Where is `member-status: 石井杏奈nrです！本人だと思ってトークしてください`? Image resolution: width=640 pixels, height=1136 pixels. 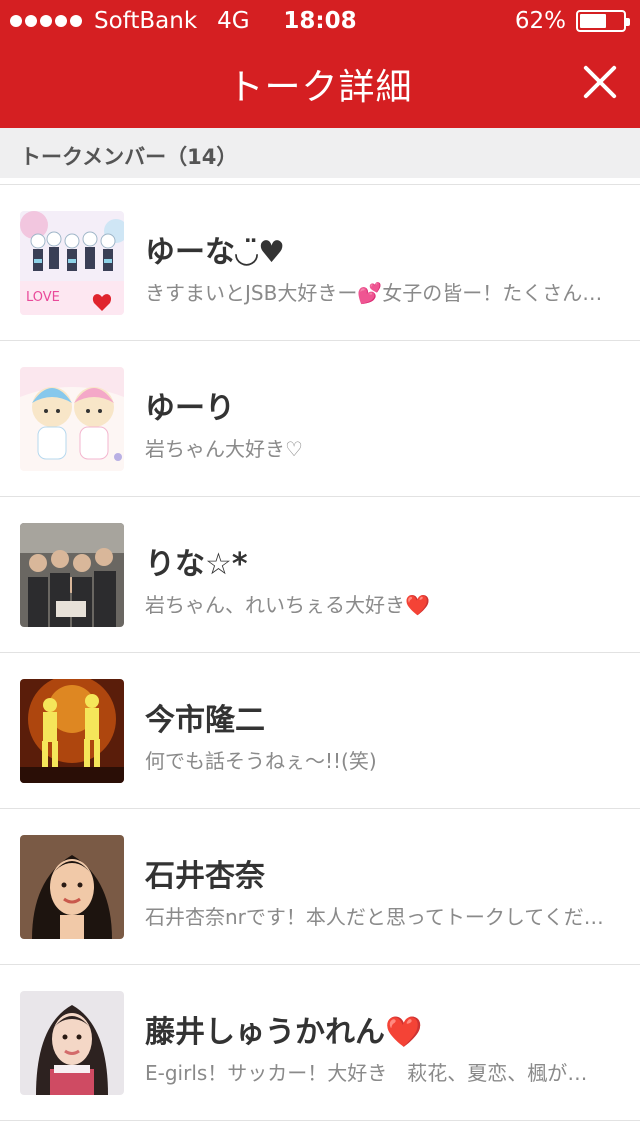
member-status: 石井杏奈nrです！本人だと思ってトークしてください is located at coordinates (375, 917).